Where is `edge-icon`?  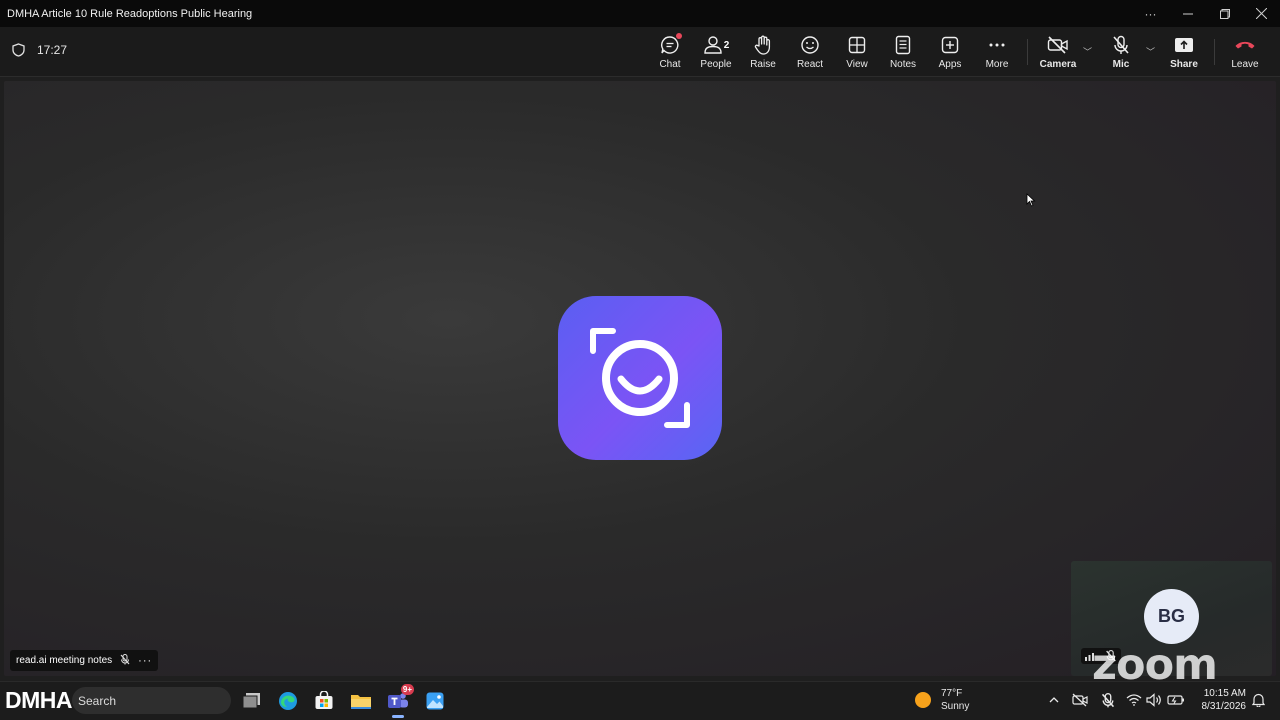
edge-icon is located at coordinates (288, 701).